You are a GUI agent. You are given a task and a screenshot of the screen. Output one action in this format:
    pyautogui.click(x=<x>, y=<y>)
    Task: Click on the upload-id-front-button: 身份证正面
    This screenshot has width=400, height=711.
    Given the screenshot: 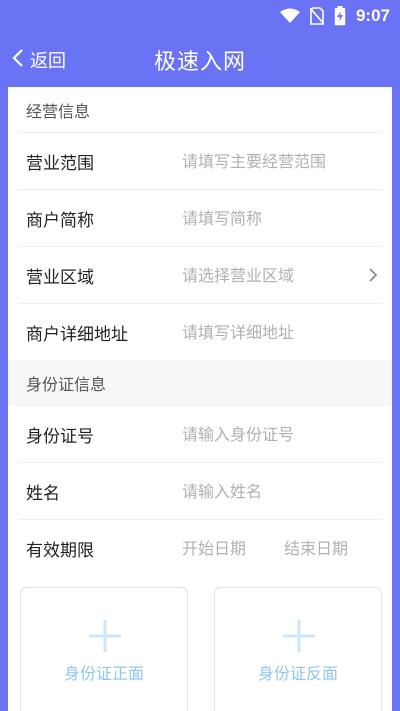 What is the action you would take?
    pyautogui.click(x=104, y=649)
    